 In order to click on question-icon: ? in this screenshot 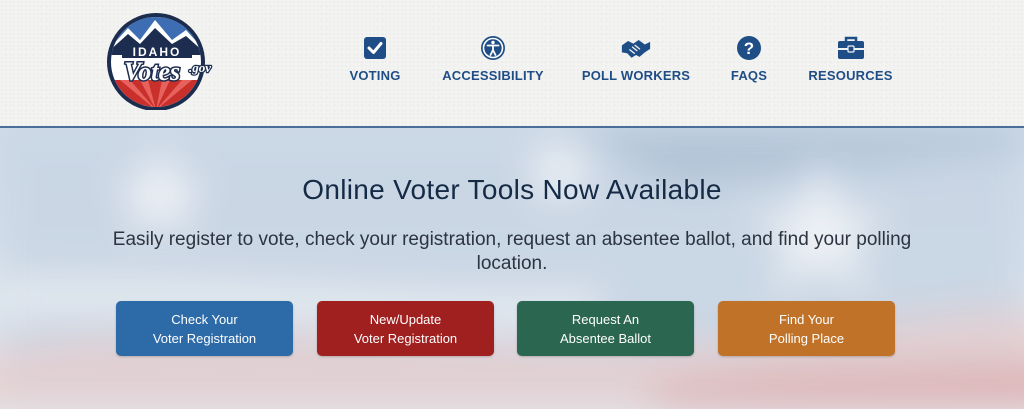, I will do `click(749, 48)`.